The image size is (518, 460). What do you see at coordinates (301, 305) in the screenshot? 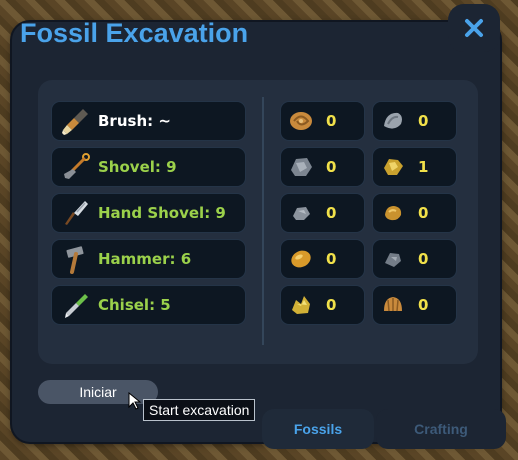
I see `gold-crystal-fossil-icon` at bounding box center [301, 305].